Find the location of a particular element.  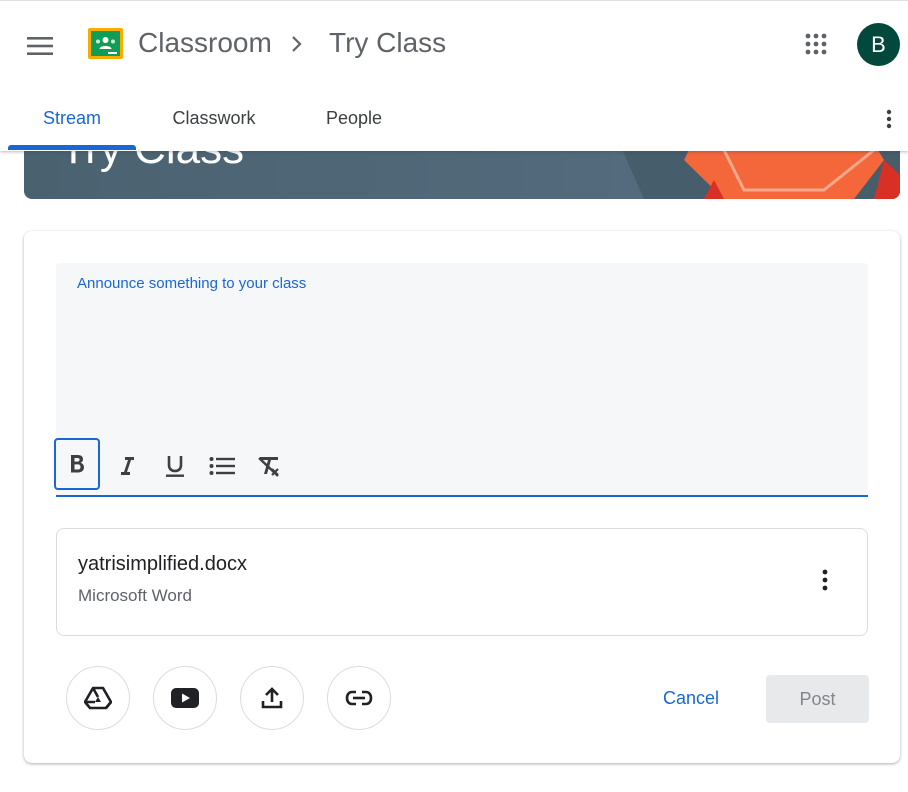

clear-formatting-icon is located at coordinates (268, 467).